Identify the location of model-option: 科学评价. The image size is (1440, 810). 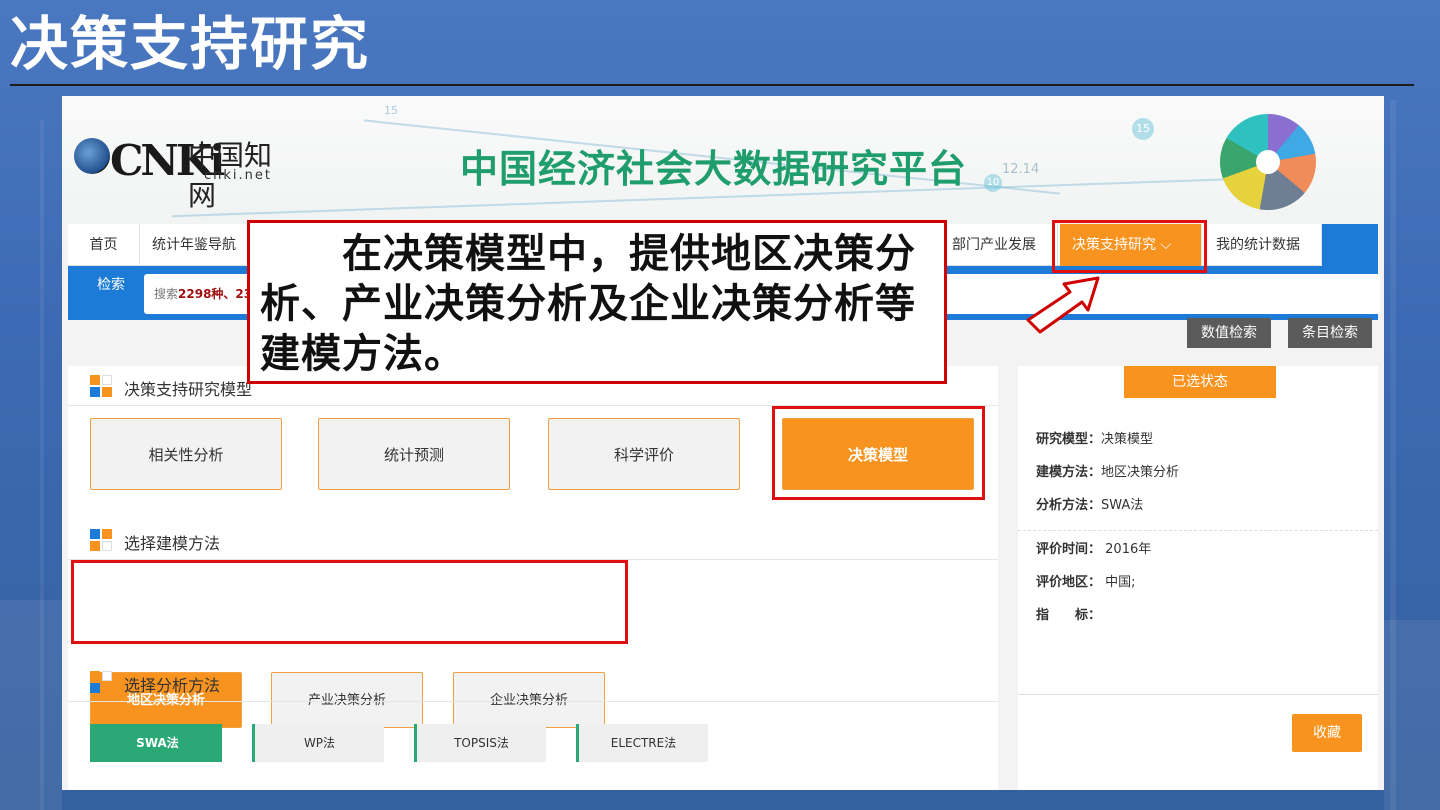
(644, 454).